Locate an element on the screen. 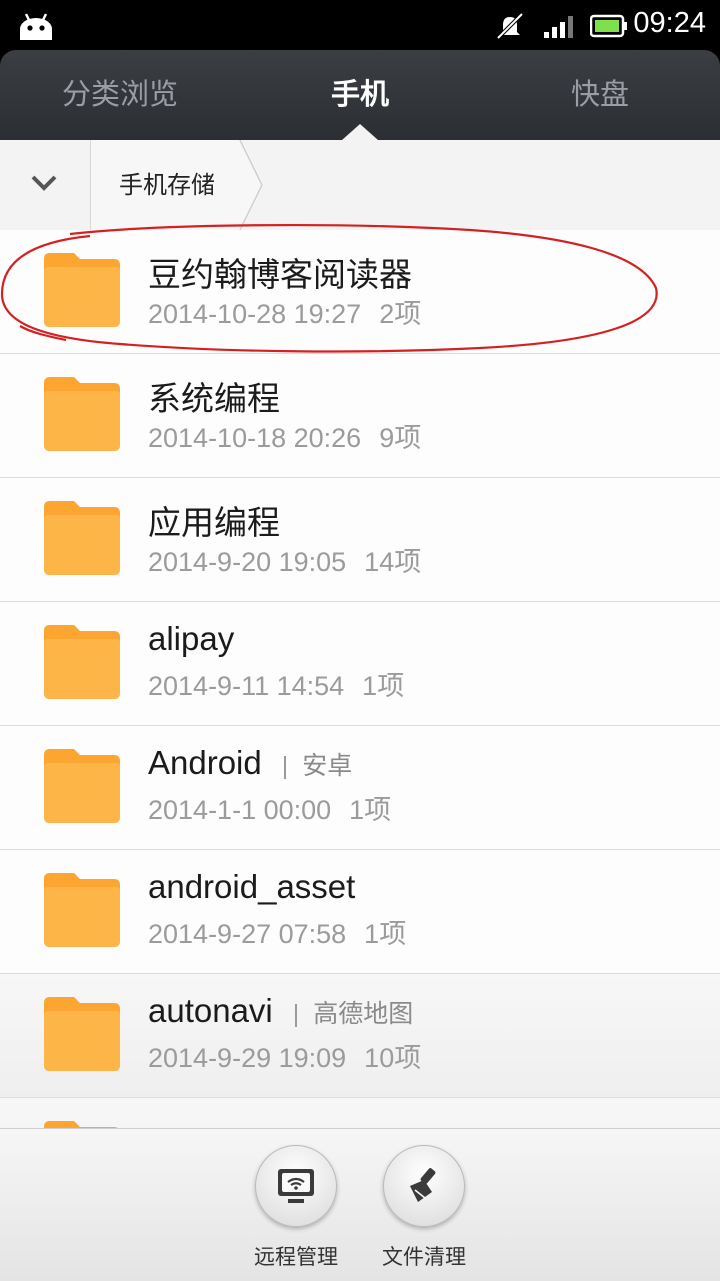 This screenshot has height=1281, width=720. active-tab-indicator is located at coordinates (360, 132).